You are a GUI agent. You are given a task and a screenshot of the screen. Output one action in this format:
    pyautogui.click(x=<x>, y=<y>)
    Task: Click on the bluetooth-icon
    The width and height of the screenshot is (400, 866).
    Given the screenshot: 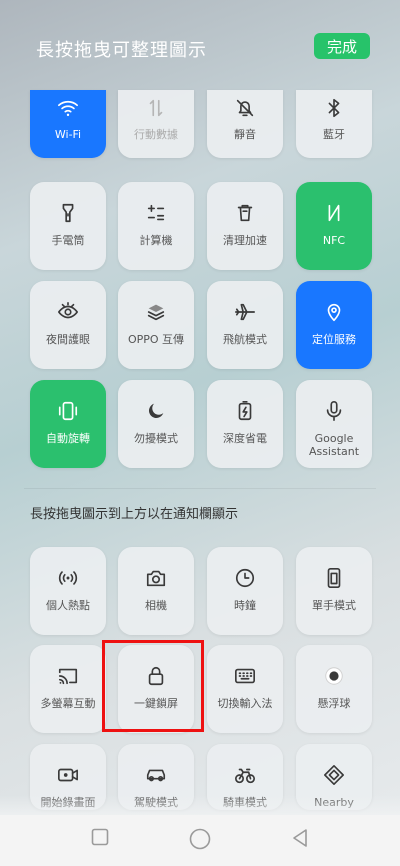 What is the action you would take?
    pyautogui.click(x=334, y=108)
    